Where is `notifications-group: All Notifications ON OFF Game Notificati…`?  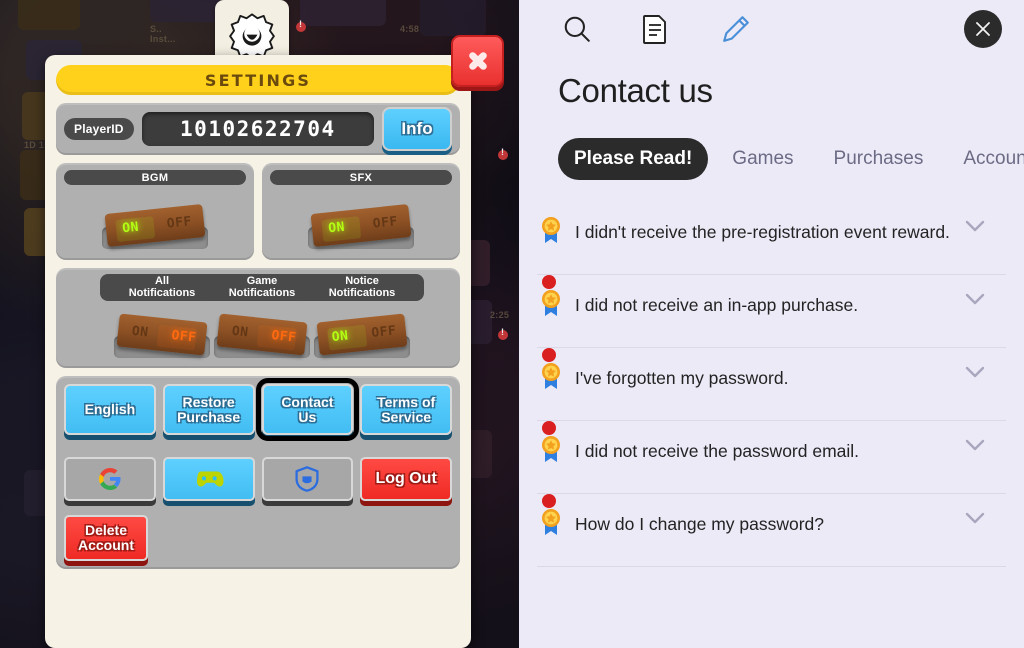
notifications-group: All Notifications ON OFF Game Notificati… is located at coordinates (258, 318).